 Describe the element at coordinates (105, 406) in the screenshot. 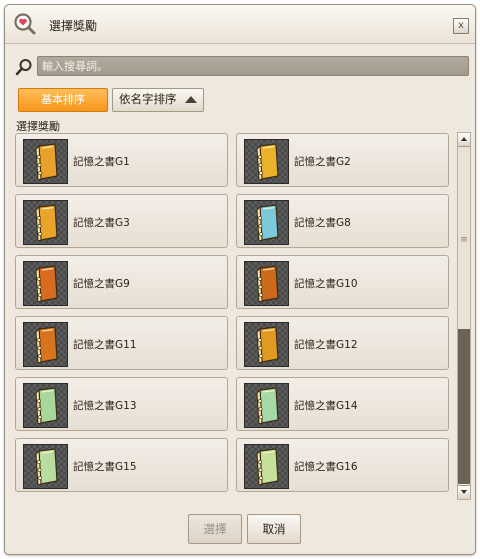

I see `reward-item-name: 記憶之書G13` at that location.